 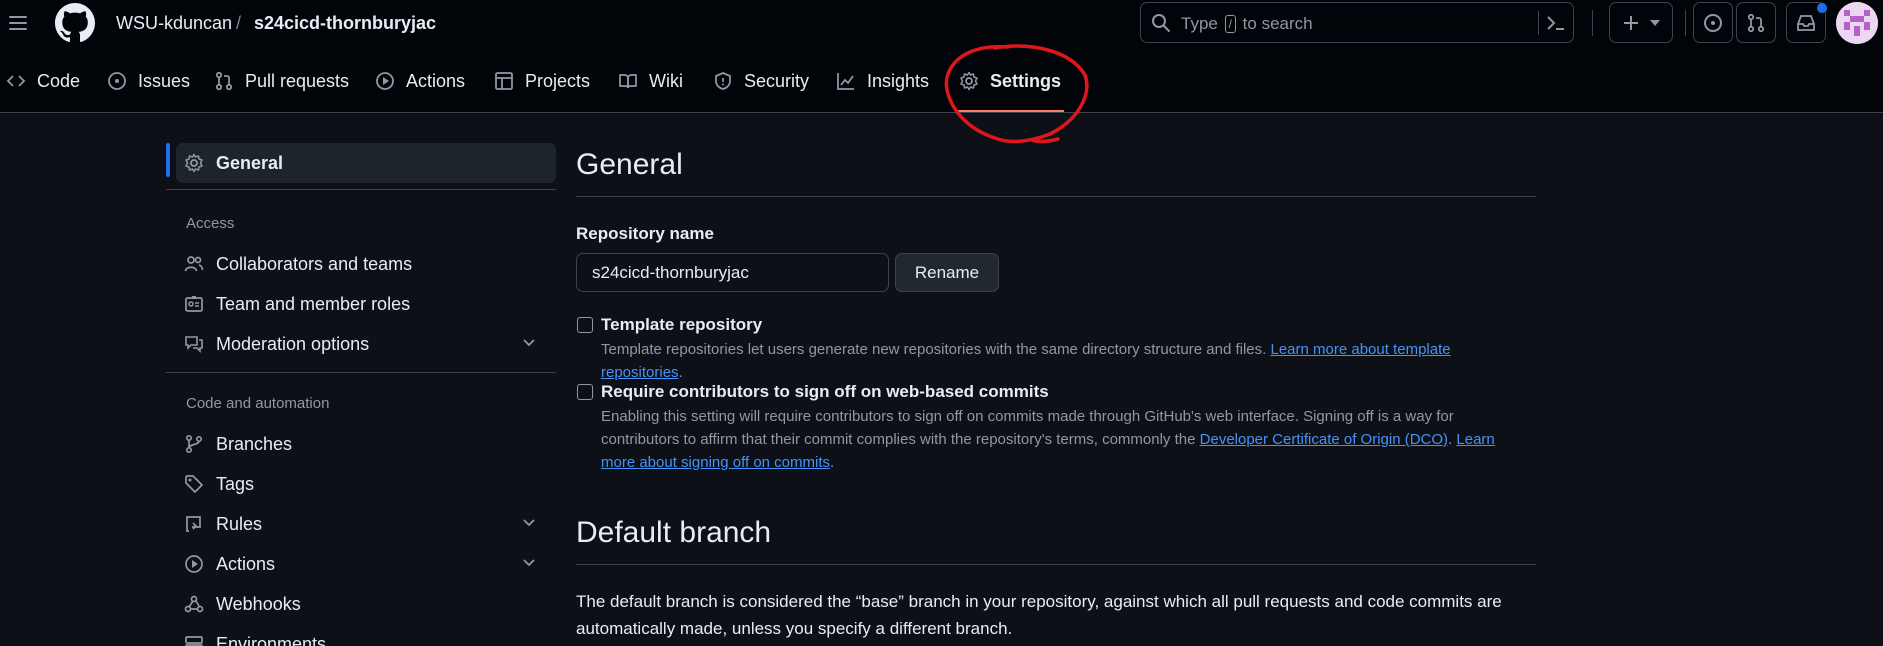 What do you see at coordinates (366, 564) in the screenshot?
I see `sidebar-item-actions: Actions` at bounding box center [366, 564].